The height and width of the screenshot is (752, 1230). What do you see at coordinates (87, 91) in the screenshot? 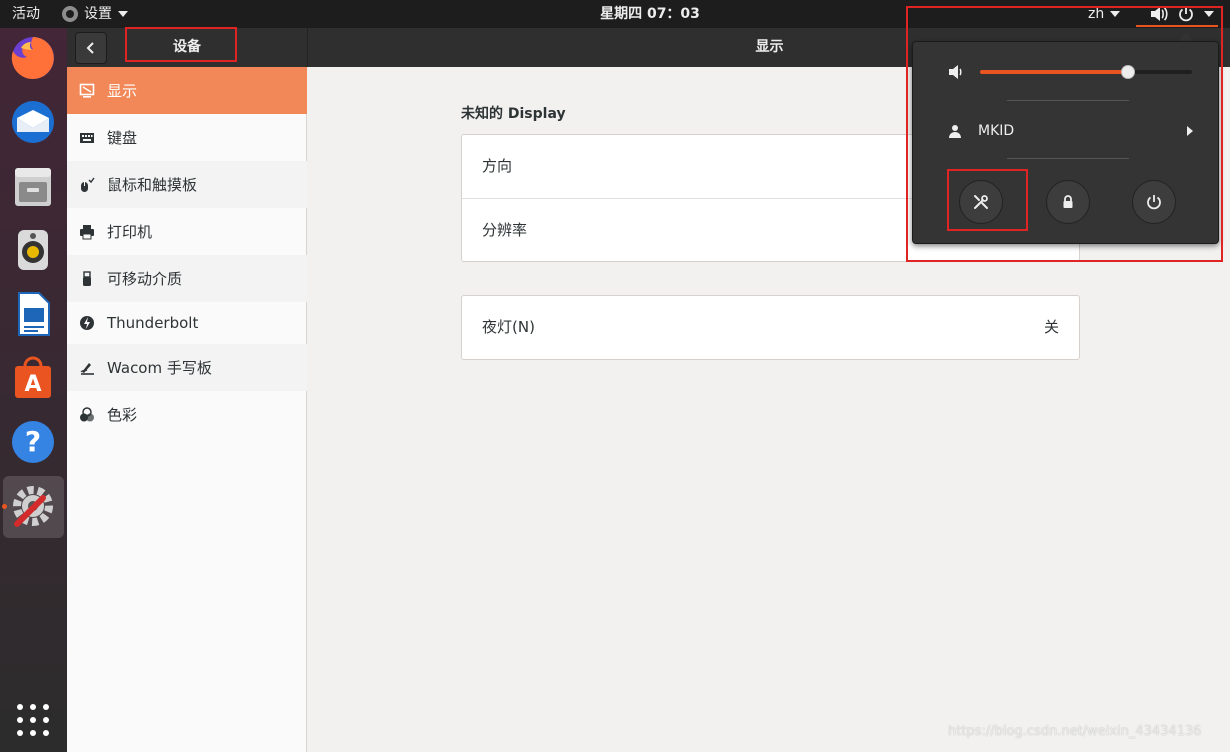
I see `display-icon` at bounding box center [87, 91].